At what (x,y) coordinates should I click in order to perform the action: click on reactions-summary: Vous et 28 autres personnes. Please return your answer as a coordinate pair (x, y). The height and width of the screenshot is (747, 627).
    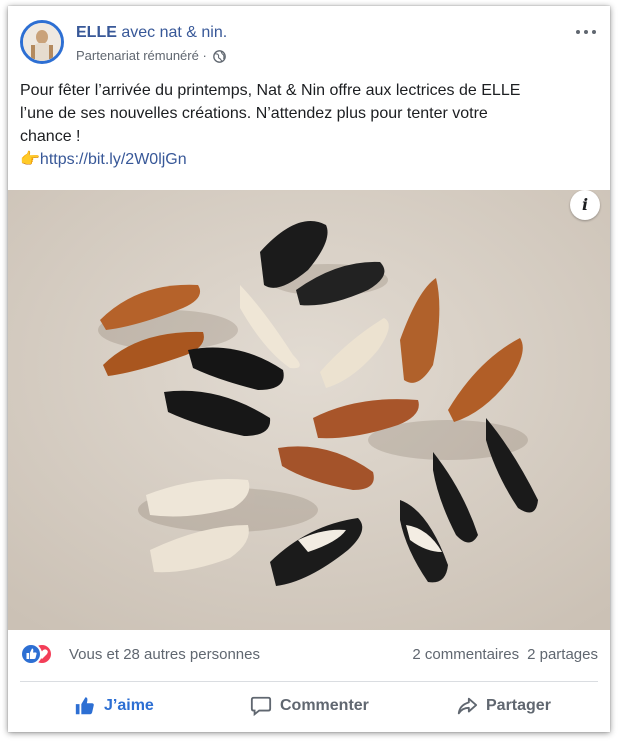
    Looking at the image, I should click on (164, 654).